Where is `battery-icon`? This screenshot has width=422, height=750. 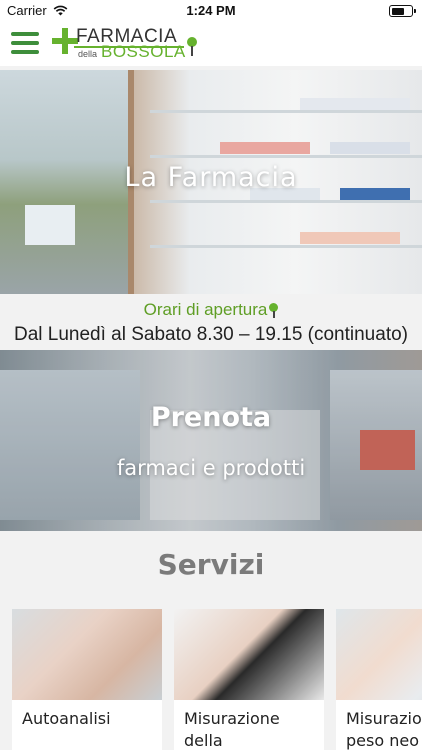 battery-icon is located at coordinates (402, 11).